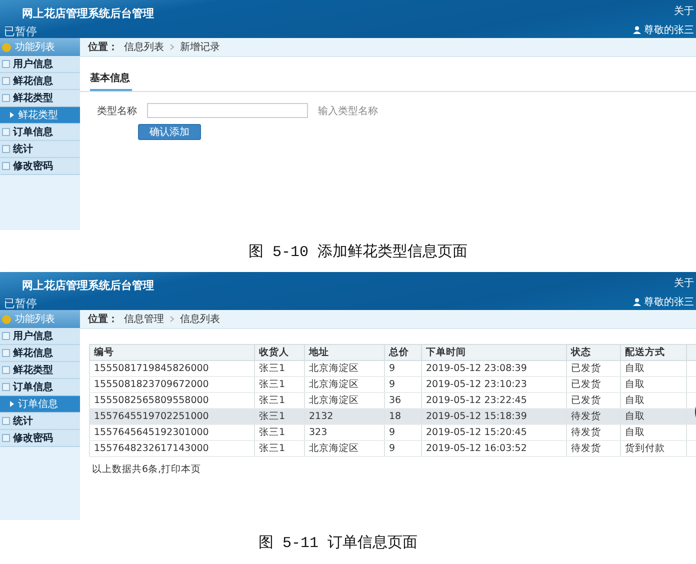 The image size is (696, 564). What do you see at coordinates (144, 319) in the screenshot?
I see `breadcrumb-item: 信息管理` at bounding box center [144, 319].